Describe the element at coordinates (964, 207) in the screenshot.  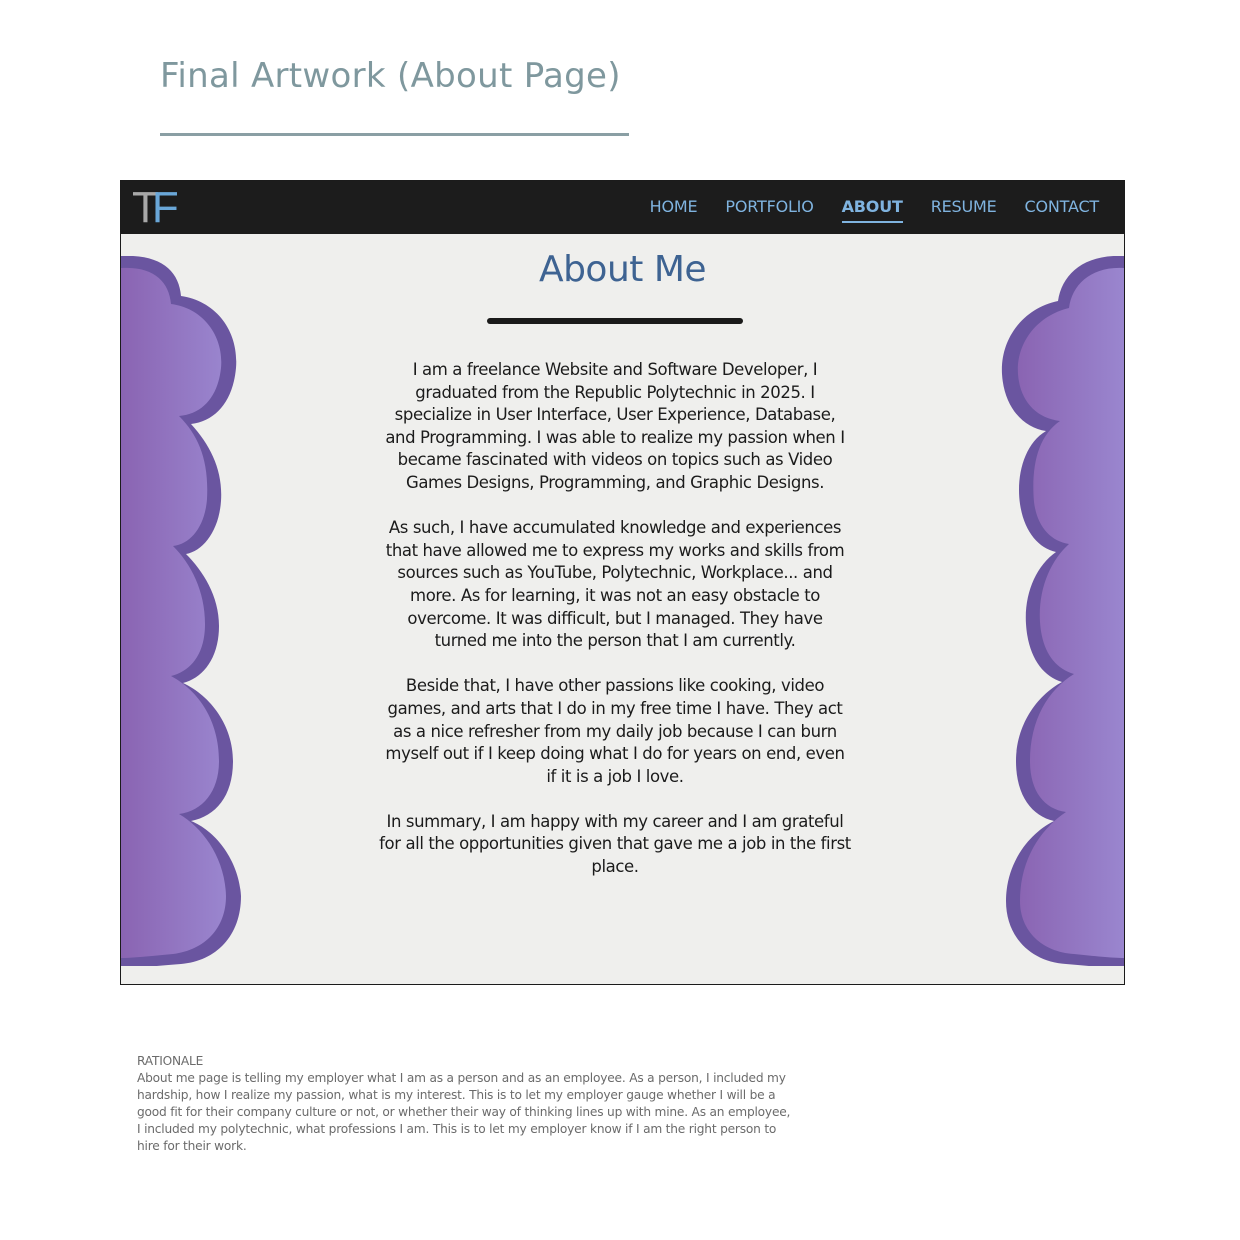
I see `nav-item-resume: RESUME` at that location.